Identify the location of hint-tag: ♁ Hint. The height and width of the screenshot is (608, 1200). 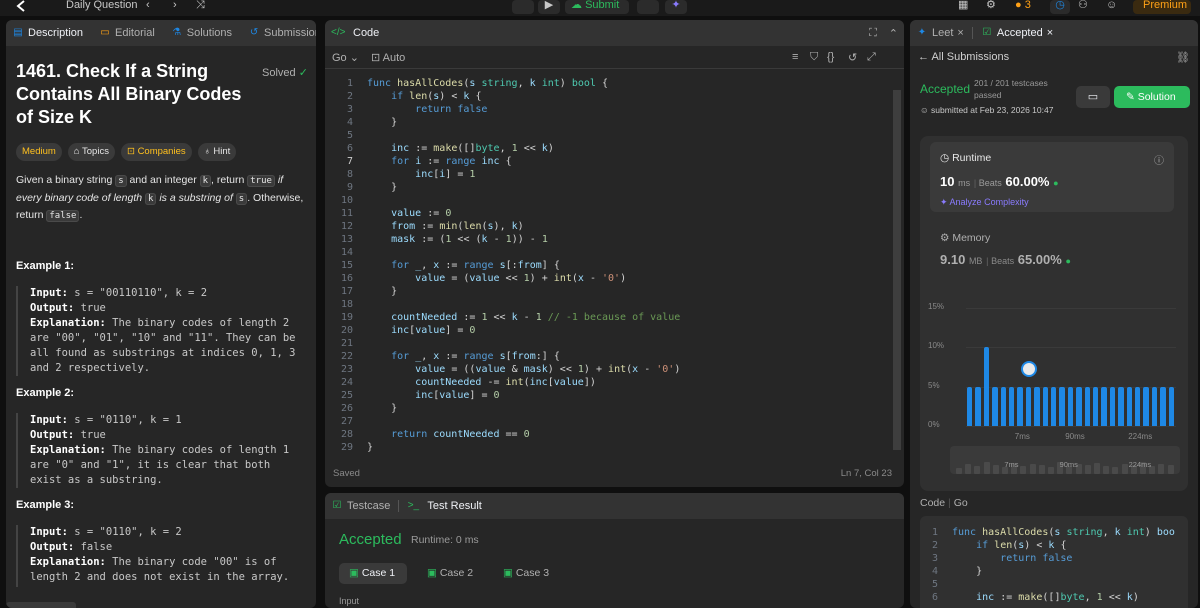
(217, 152).